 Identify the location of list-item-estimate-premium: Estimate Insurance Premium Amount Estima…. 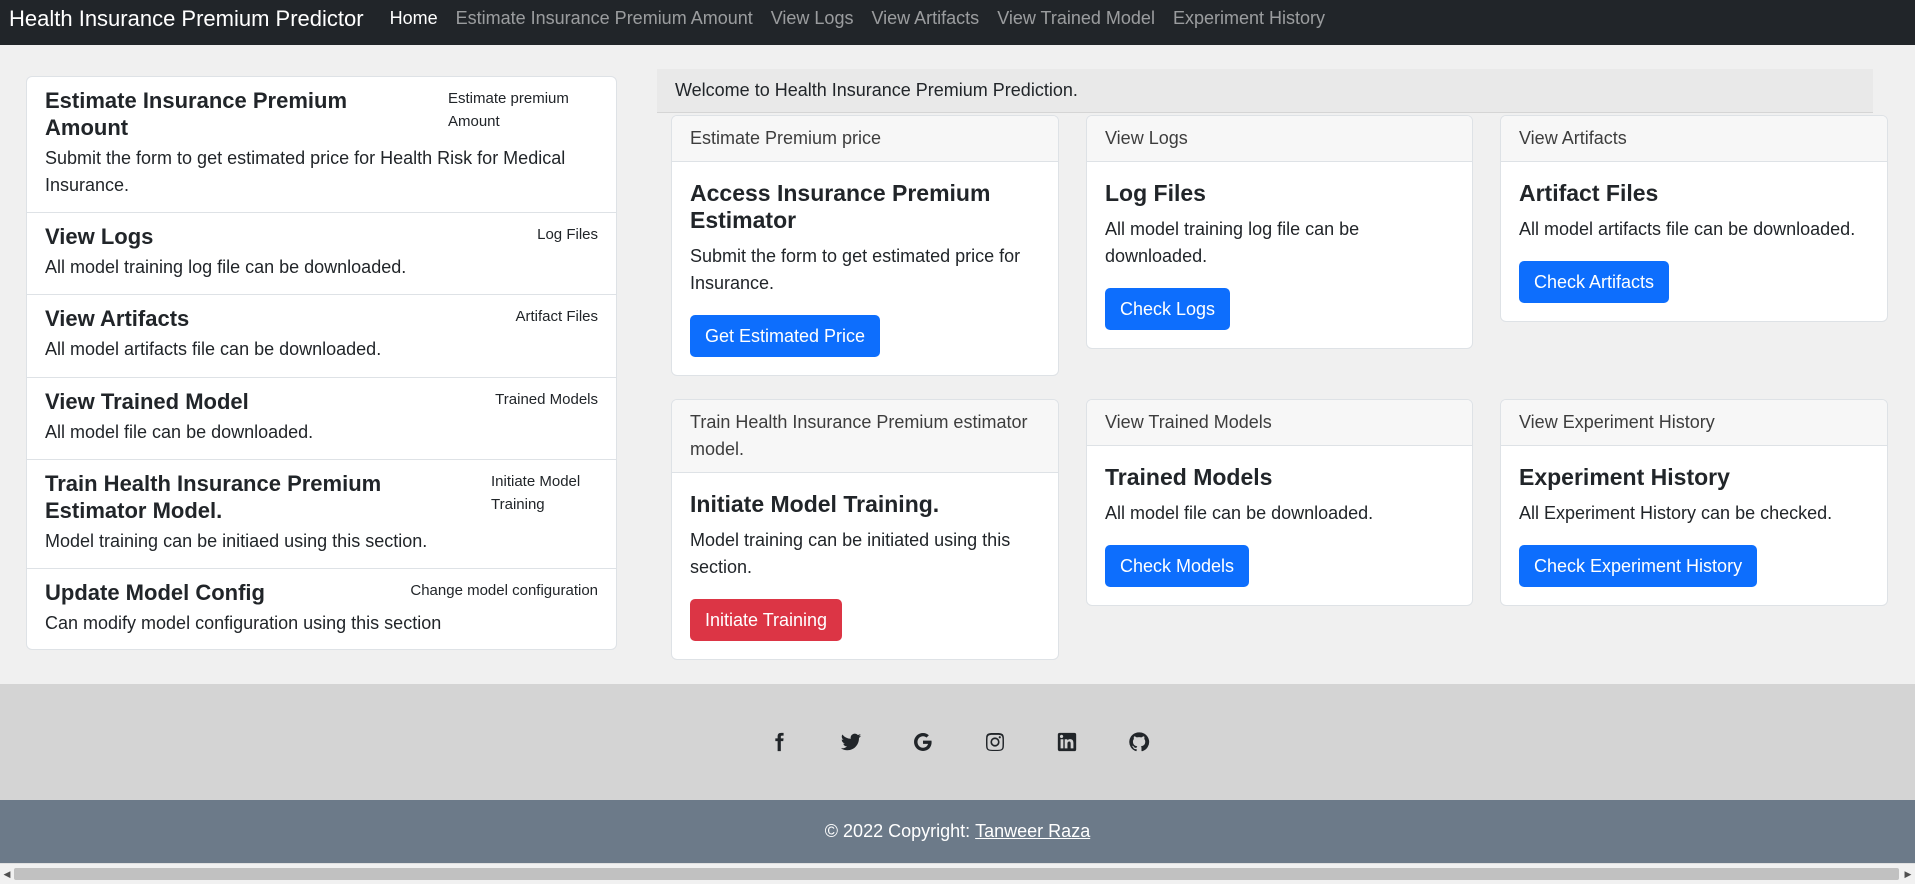
(321, 145).